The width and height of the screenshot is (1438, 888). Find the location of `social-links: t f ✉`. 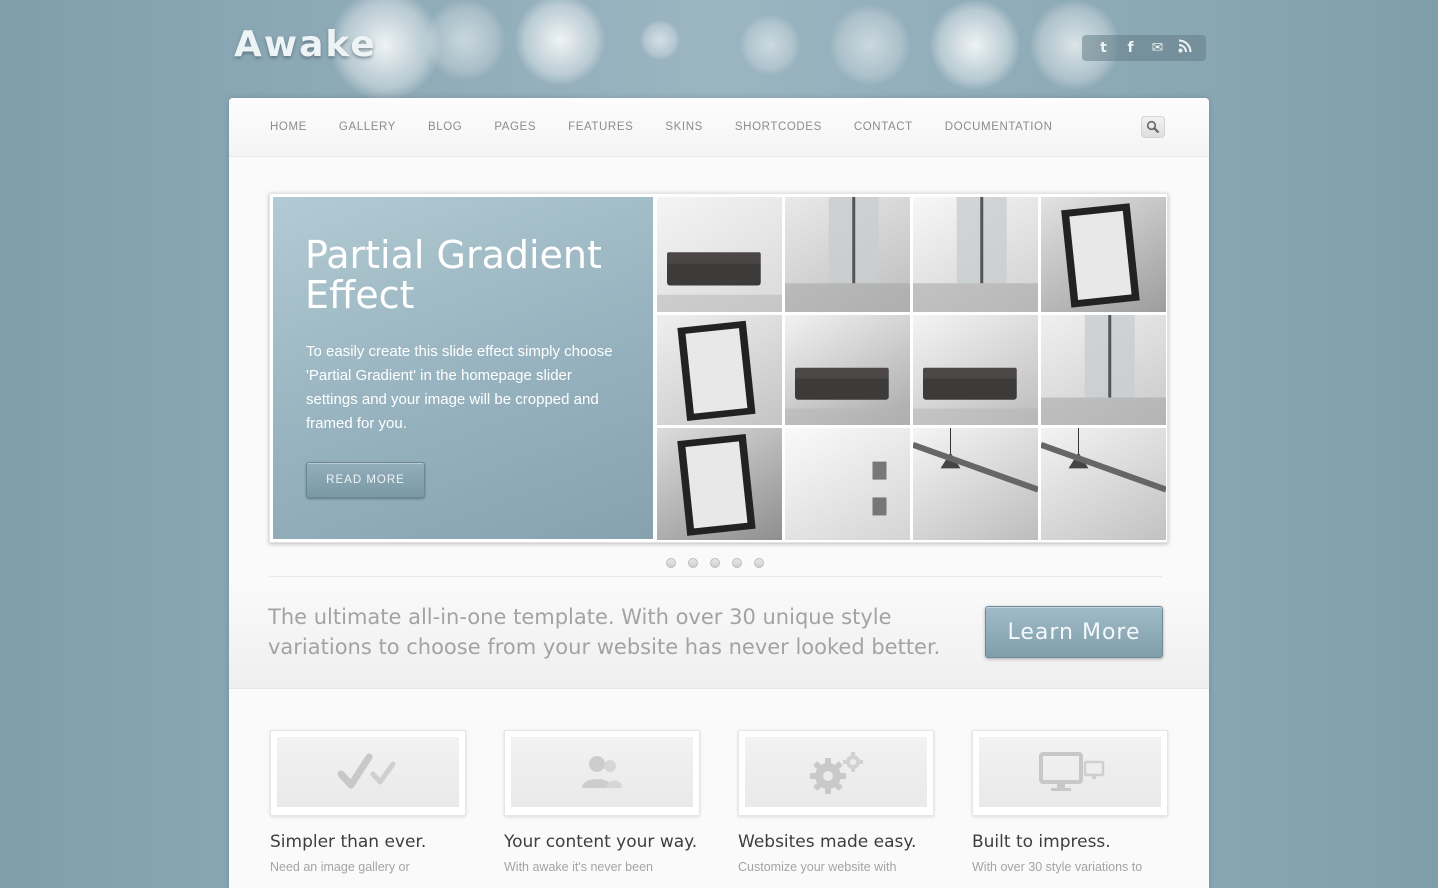

social-links: t f ✉ is located at coordinates (1144, 48).